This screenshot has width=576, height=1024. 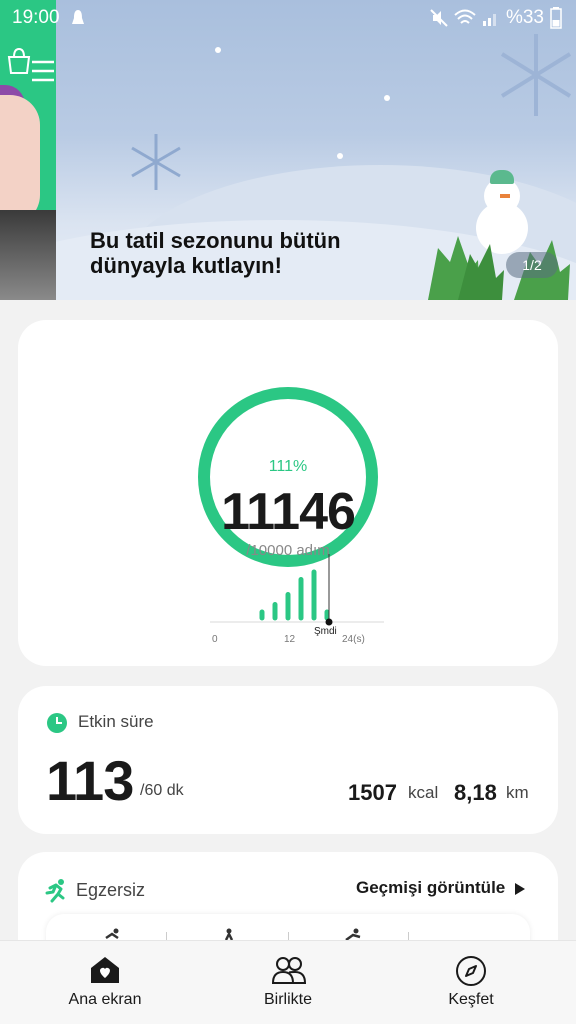 I want to click on active-time-value: 113, so click(x=90, y=780).